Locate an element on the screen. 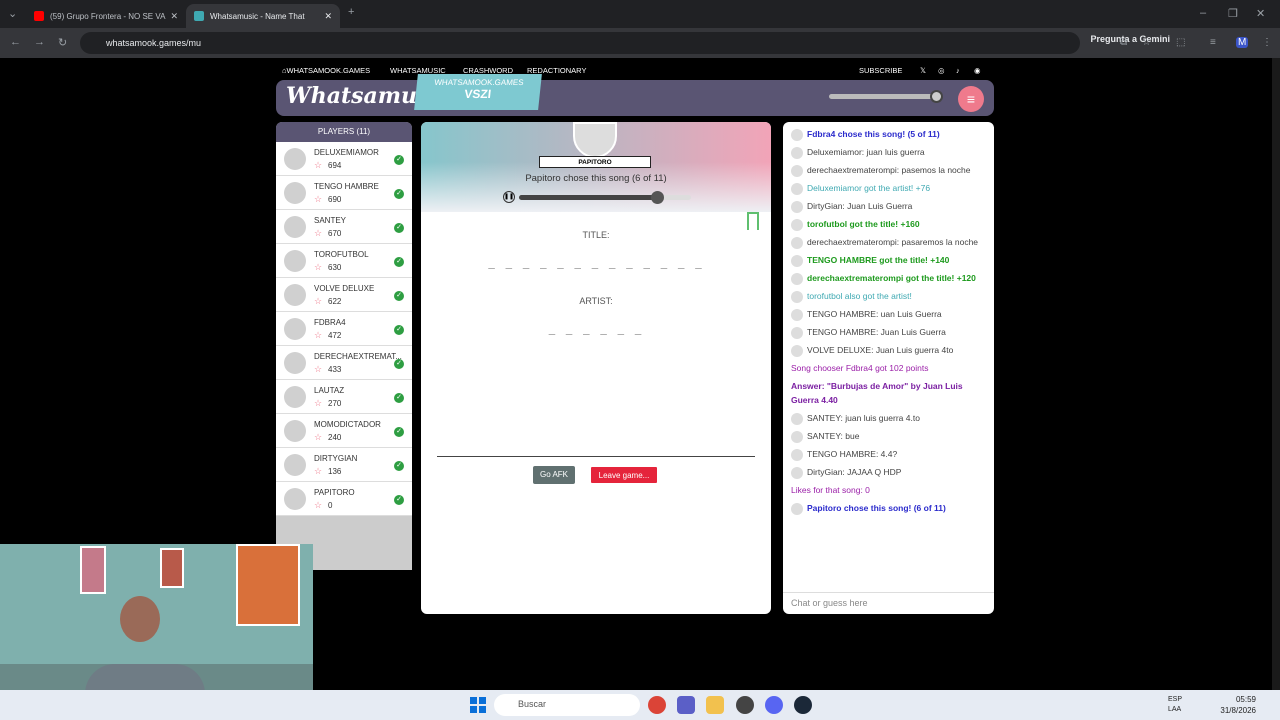 This screenshot has width=1280, height=720. back-icon: ← is located at coordinates (15, 42).